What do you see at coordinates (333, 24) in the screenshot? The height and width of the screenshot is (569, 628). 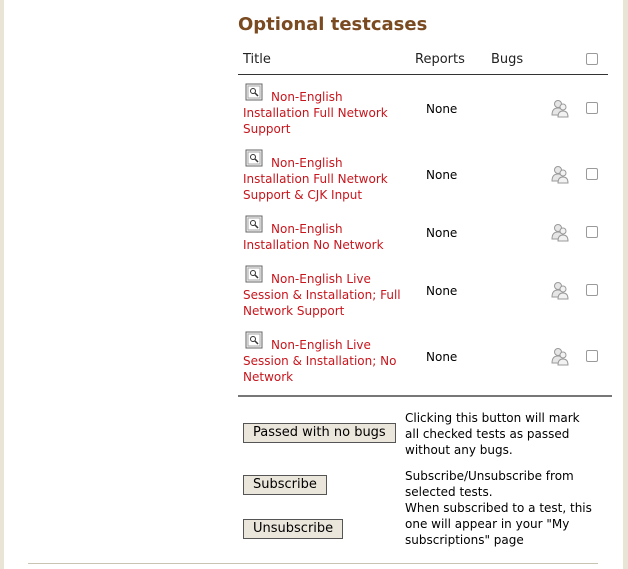 I see `section-title: Optional testcases` at bounding box center [333, 24].